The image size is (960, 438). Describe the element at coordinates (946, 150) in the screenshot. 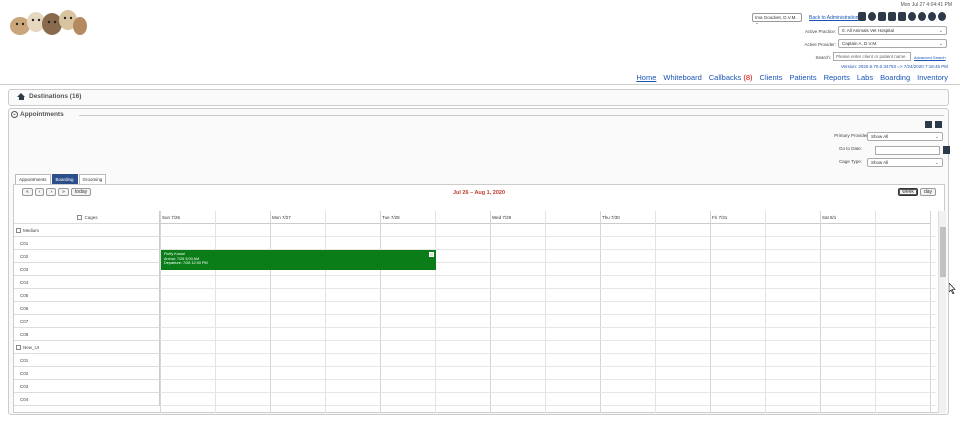

I see `calendar-icon` at that location.